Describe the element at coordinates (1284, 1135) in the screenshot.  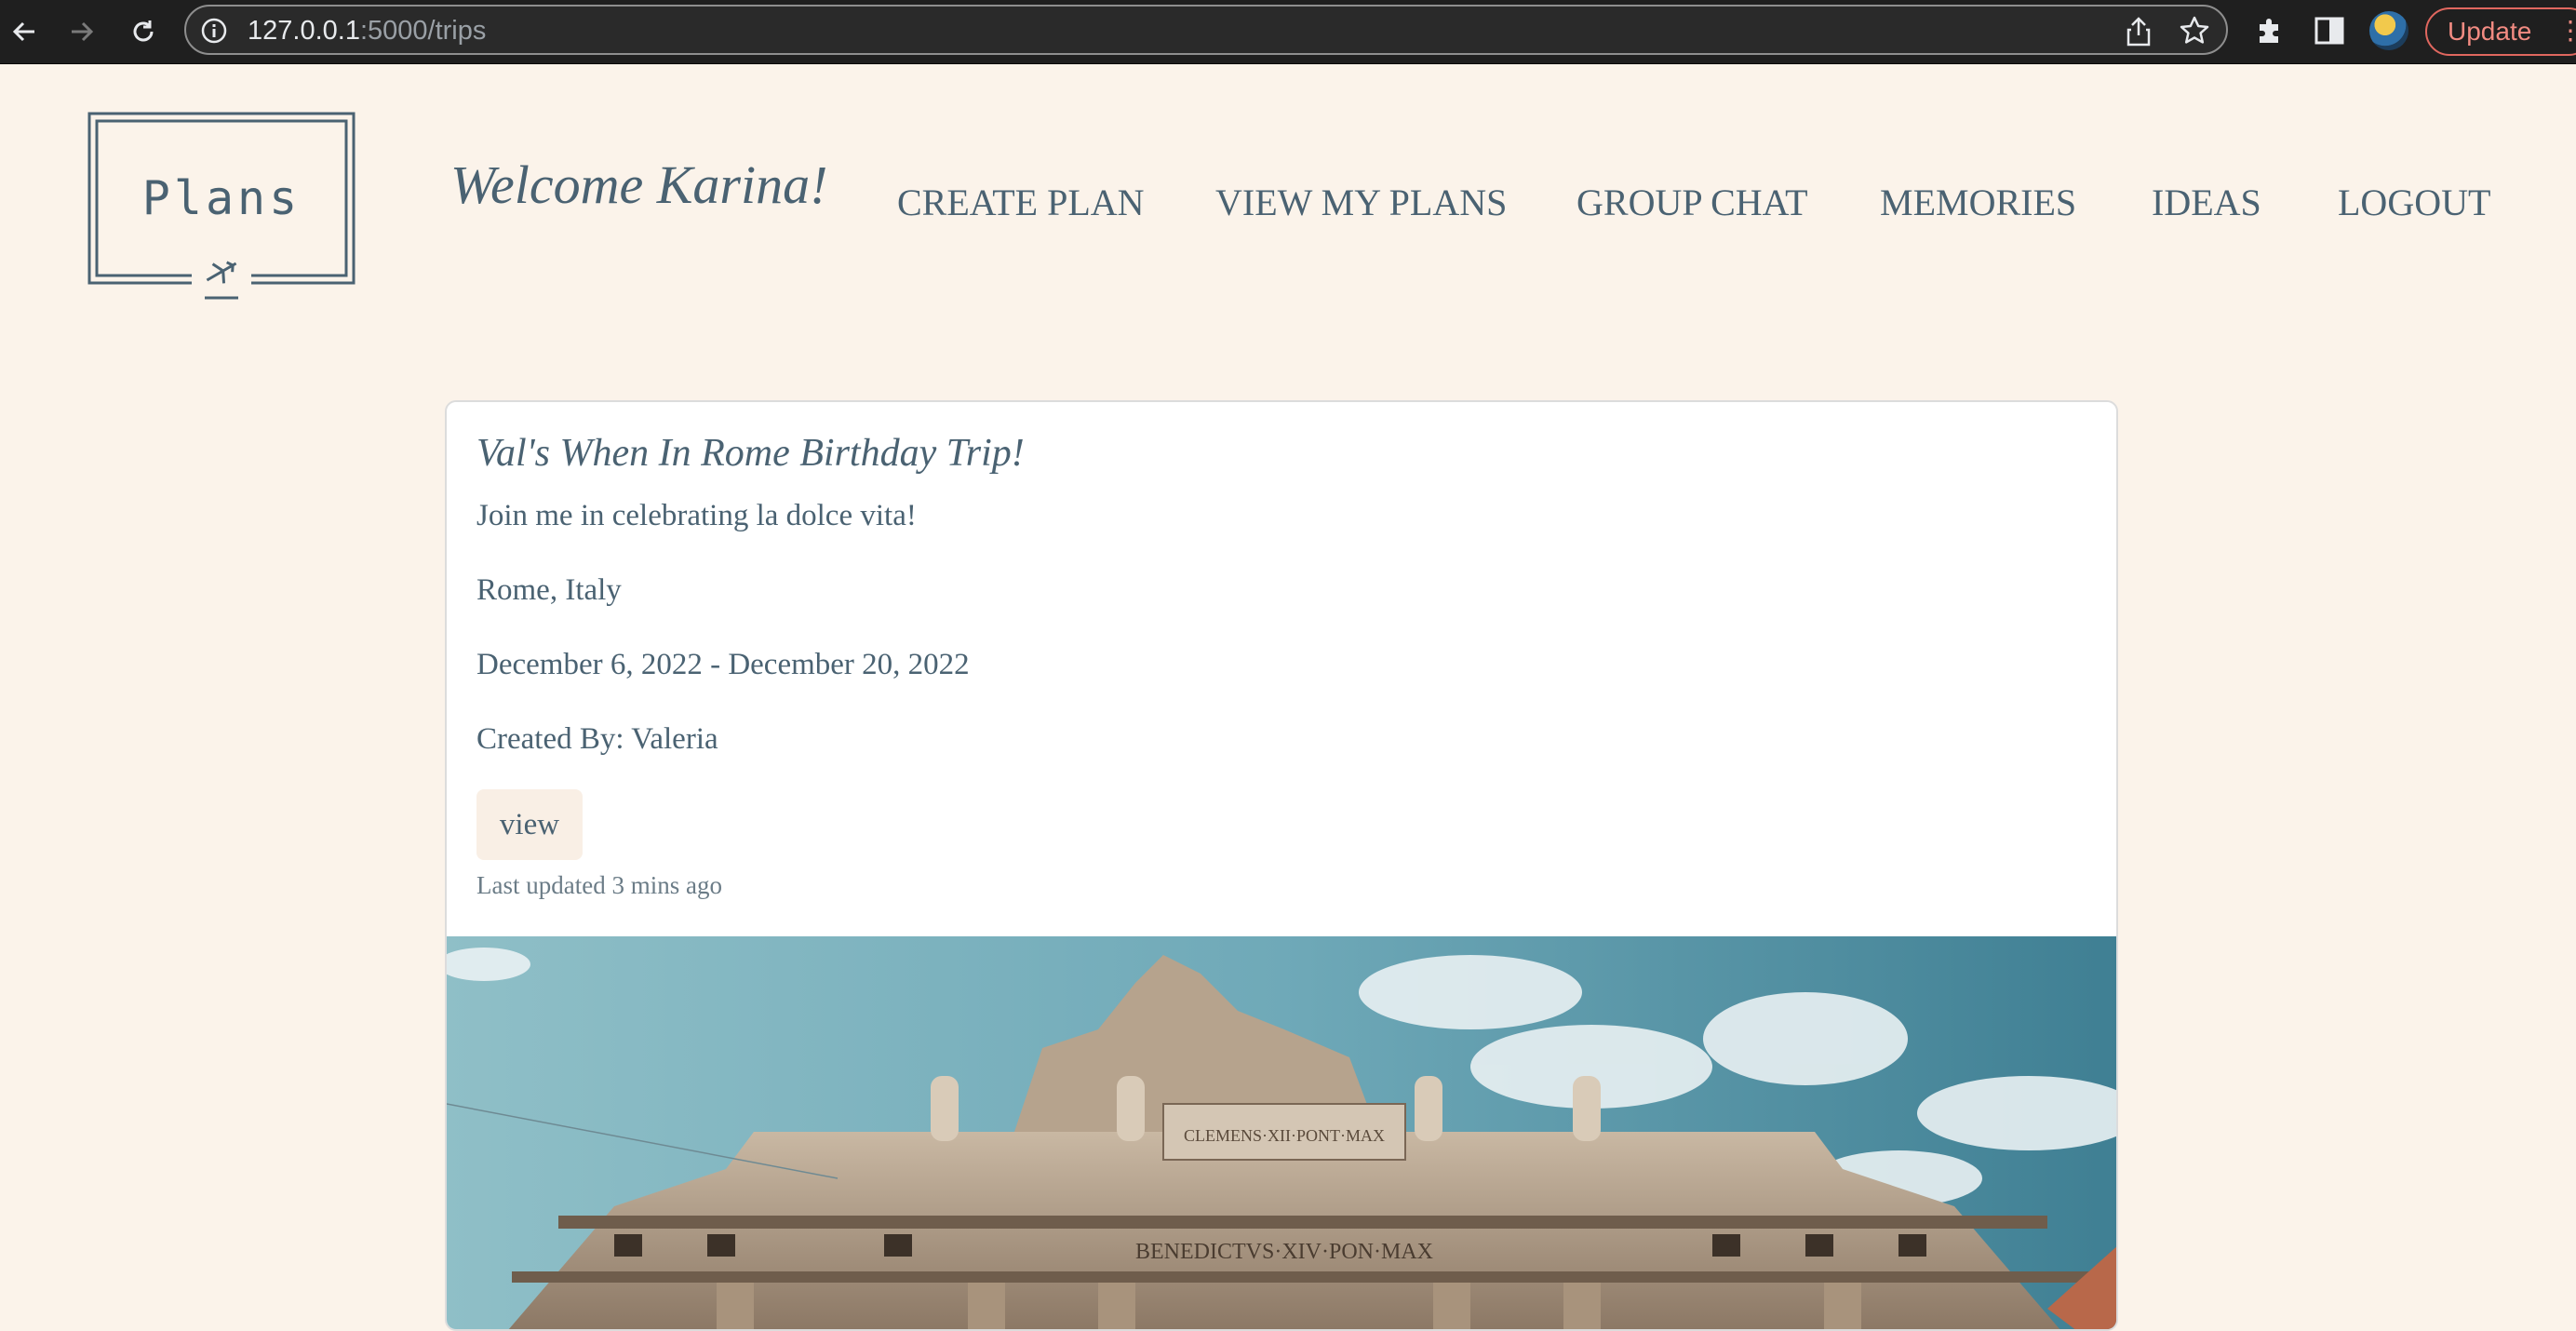
I see `inscription-top: CLEMENS·XII·PONT·MAX` at that location.